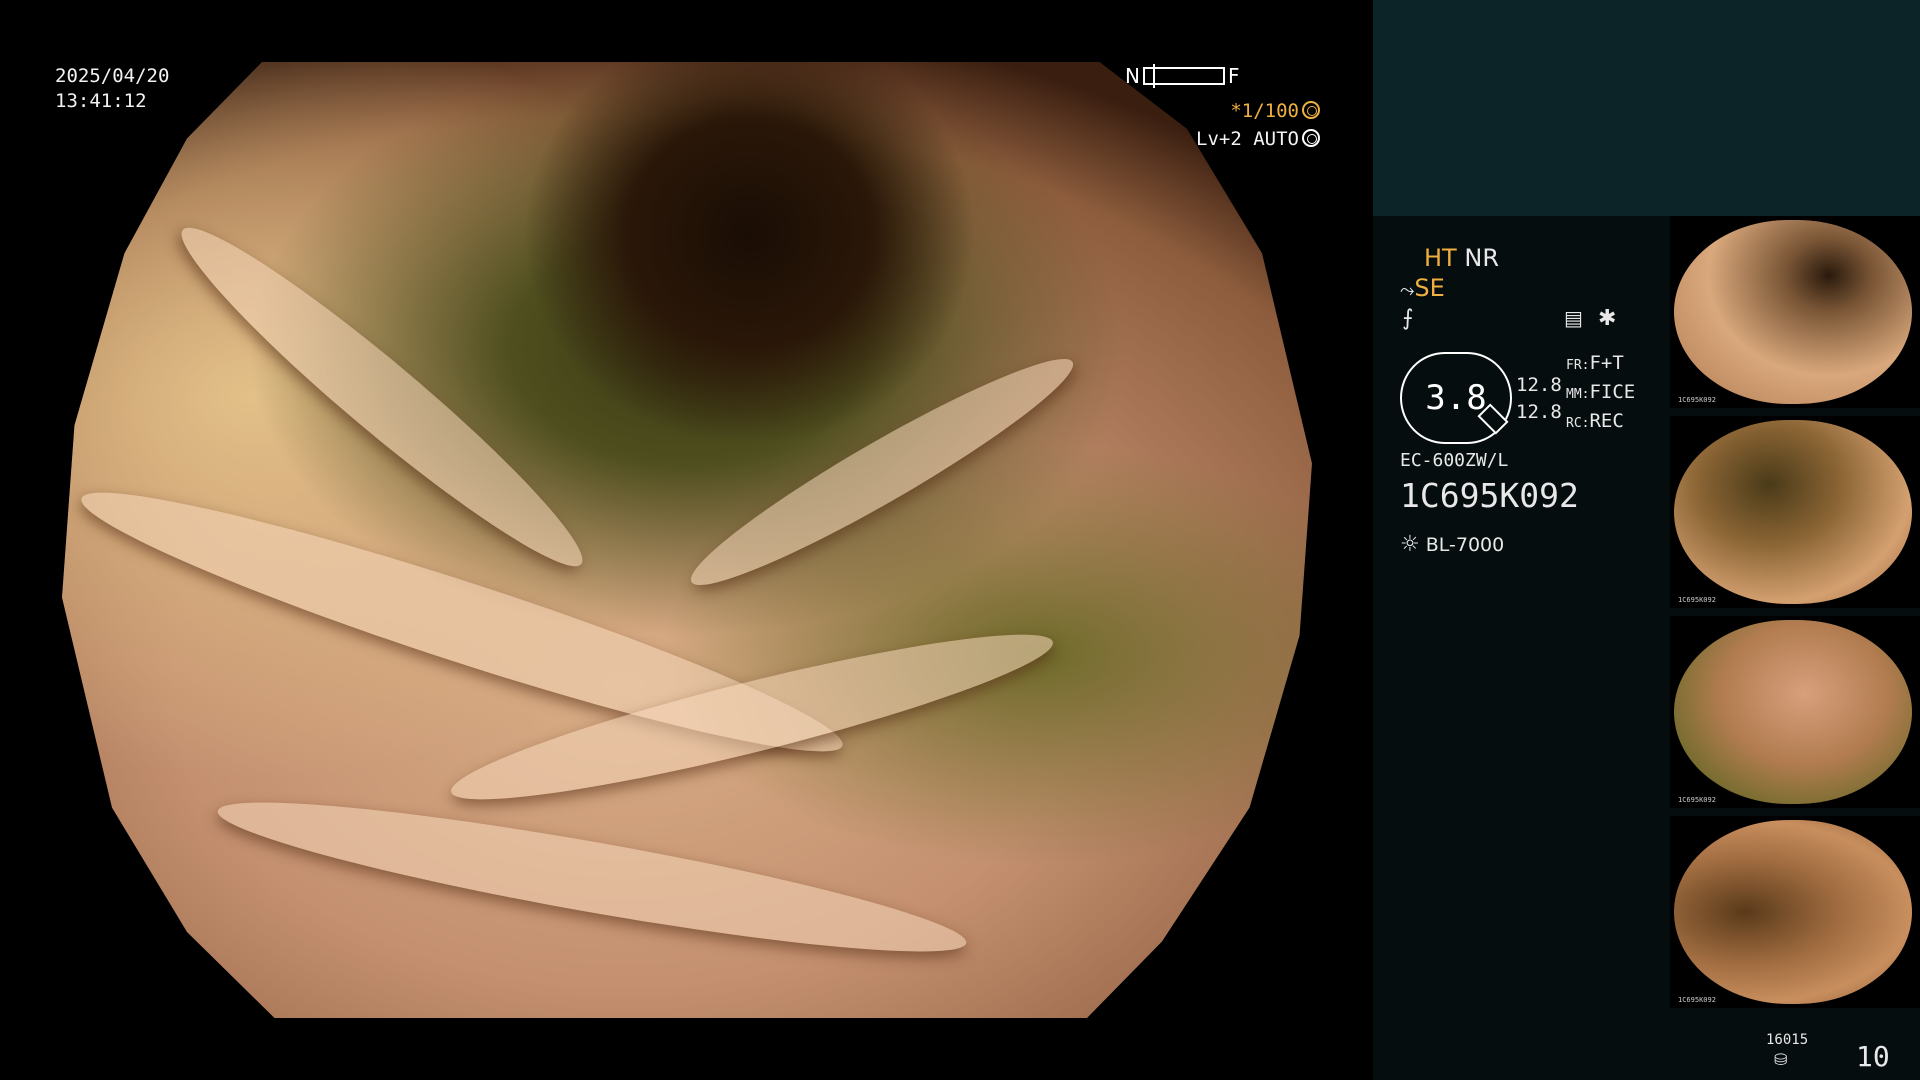 This screenshot has height=1080, width=1920. I want to click on fr-label: FR:, so click(1578, 365).